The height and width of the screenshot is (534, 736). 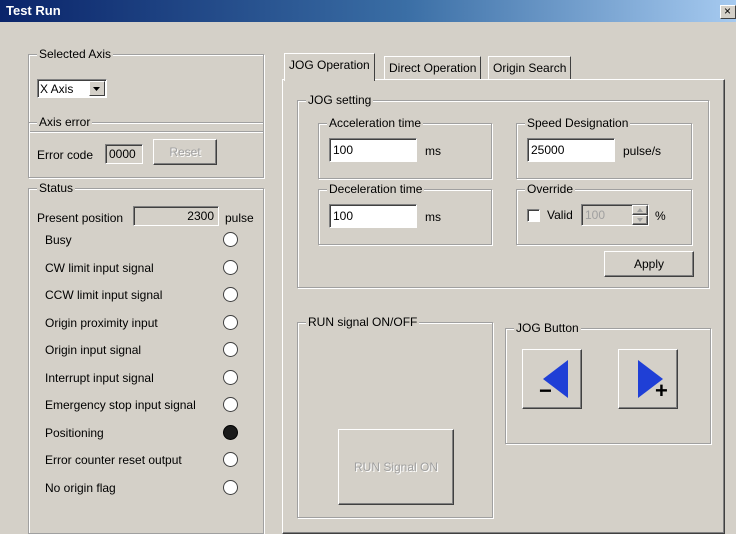 I want to click on tab-direct-operation: Direct Operation, so click(x=433, y=68).